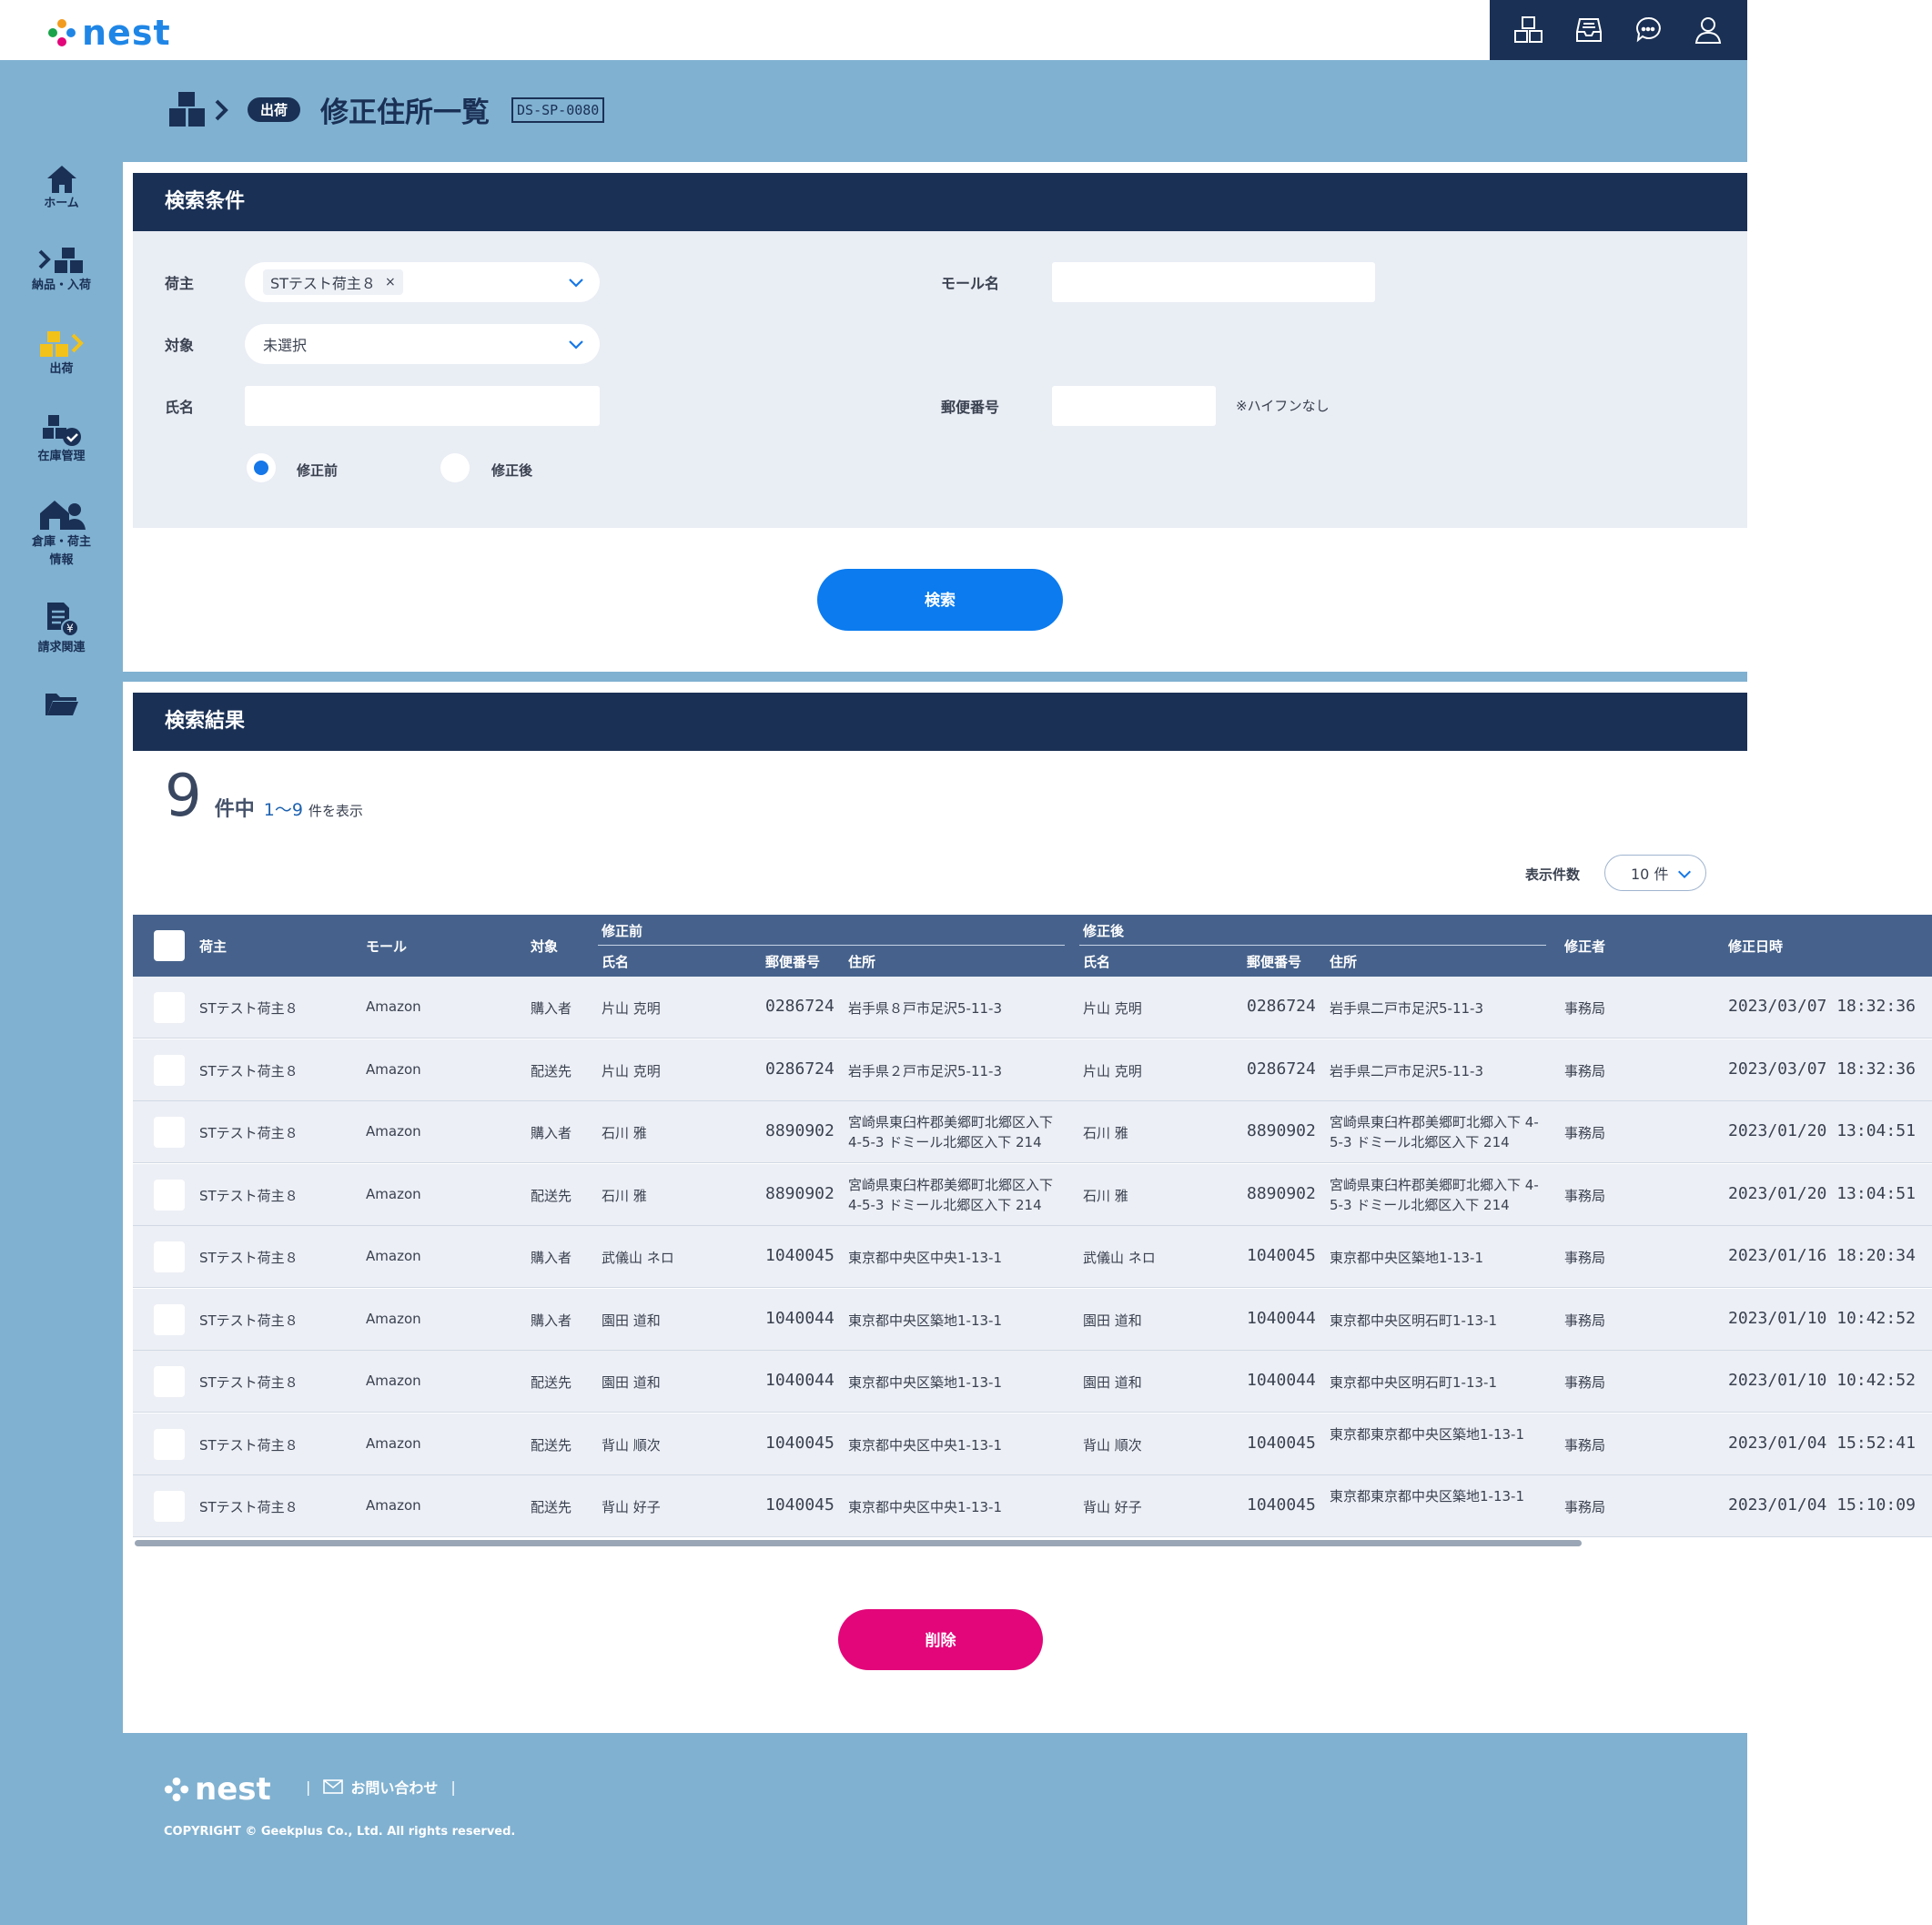 Image resolution: width=1932 pixels, height=1925 pixels. What do you see at coordinates (1413, 1320) in the screenshot?
I see `cell-a-addr: 東京都中央区明石町1-13-1` at bounding box center [1413, 1320].